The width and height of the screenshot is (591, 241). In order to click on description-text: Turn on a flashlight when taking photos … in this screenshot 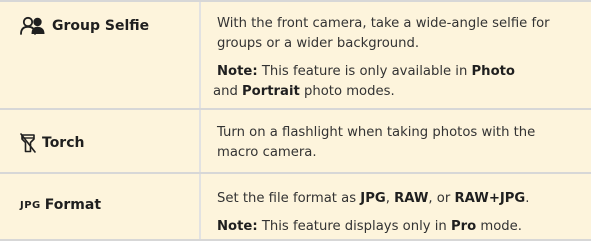, I will do `click(376, 142)`.